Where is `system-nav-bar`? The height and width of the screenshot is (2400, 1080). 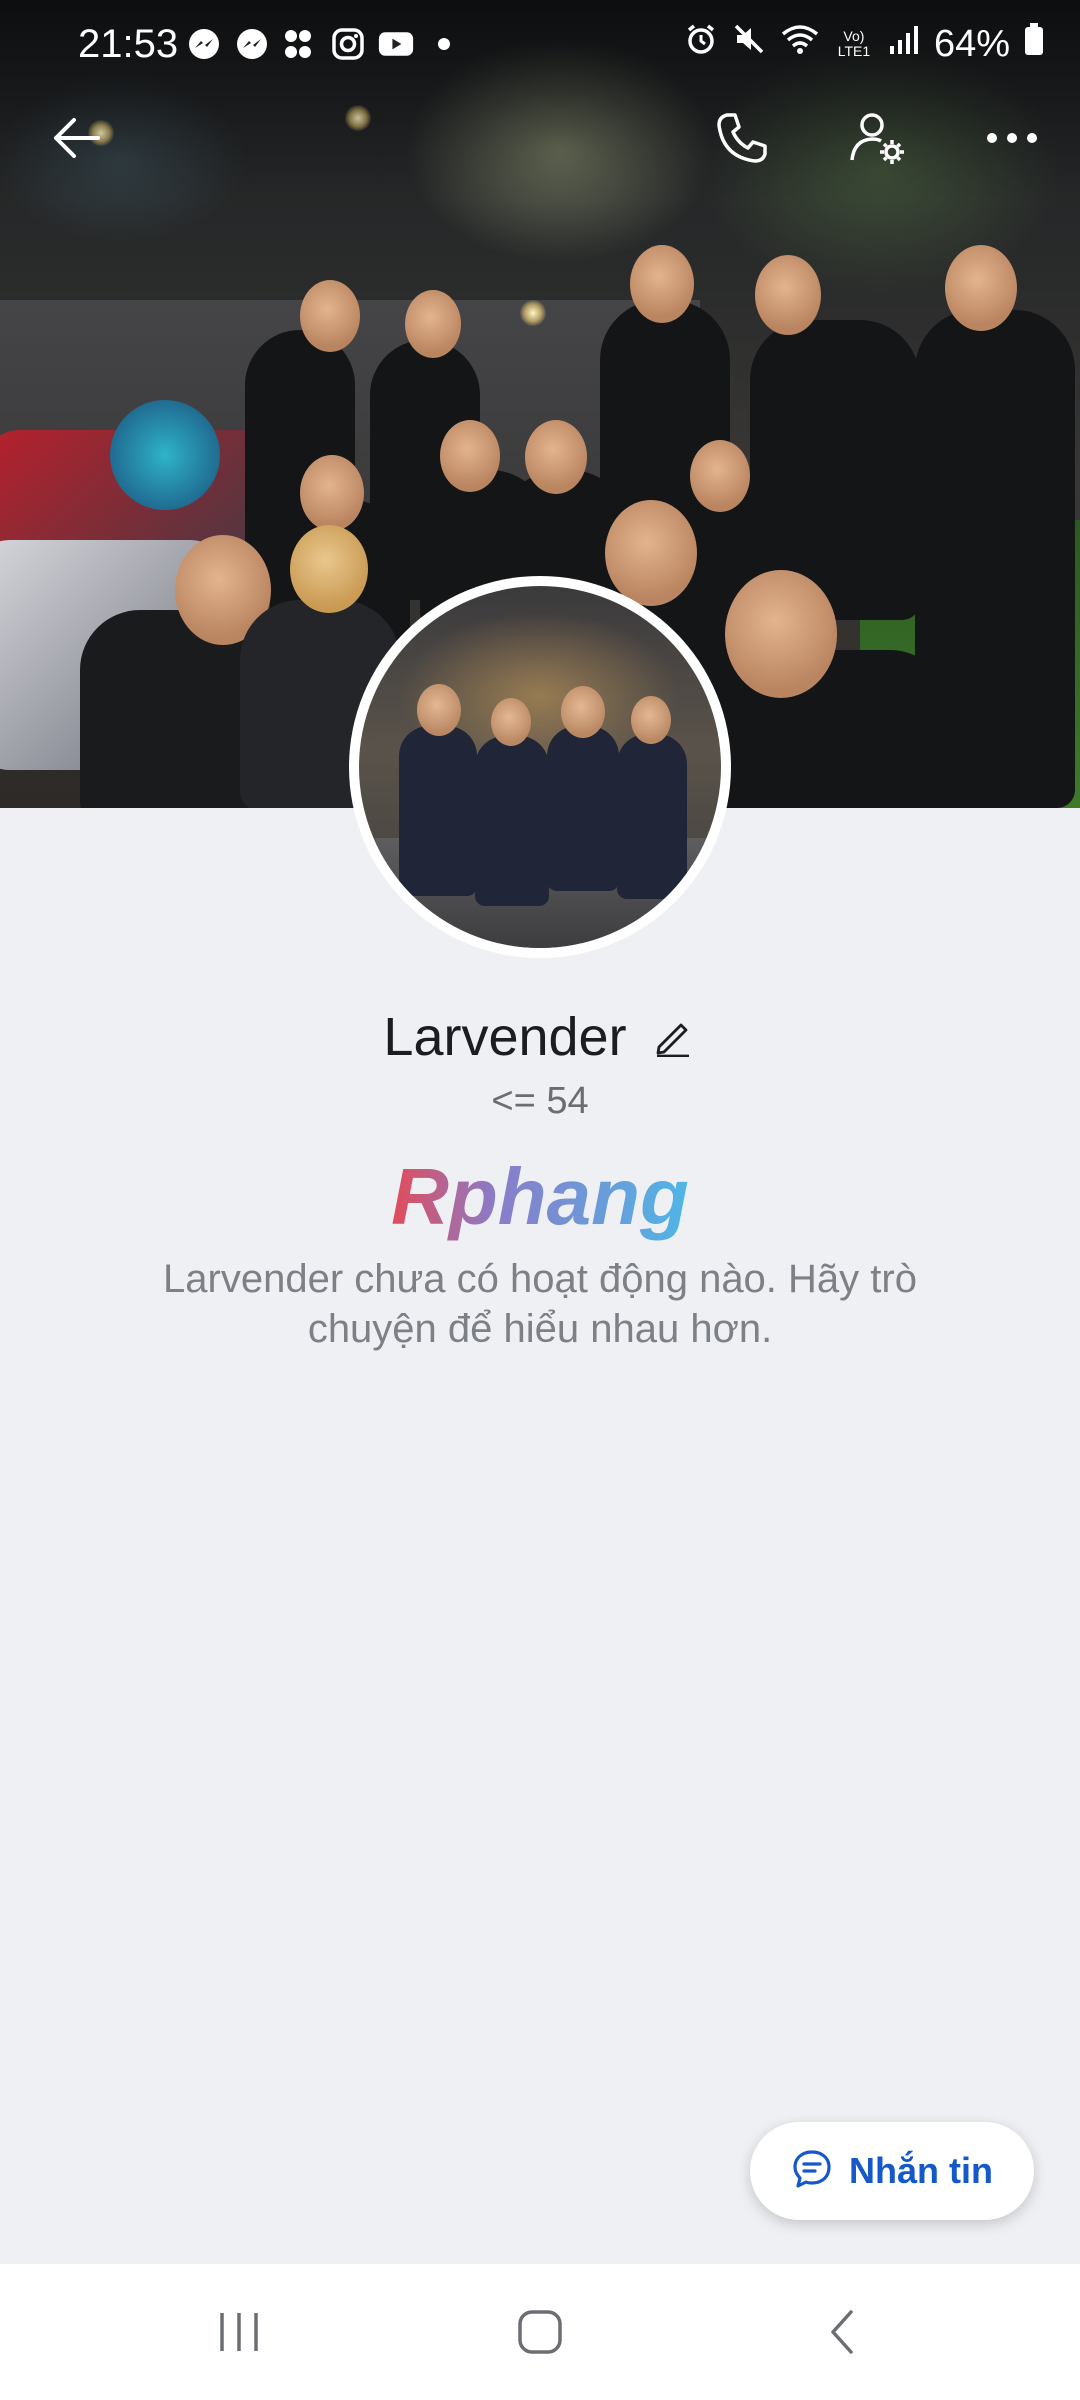 system-nav-bar is located at coordinates (540, 2332).